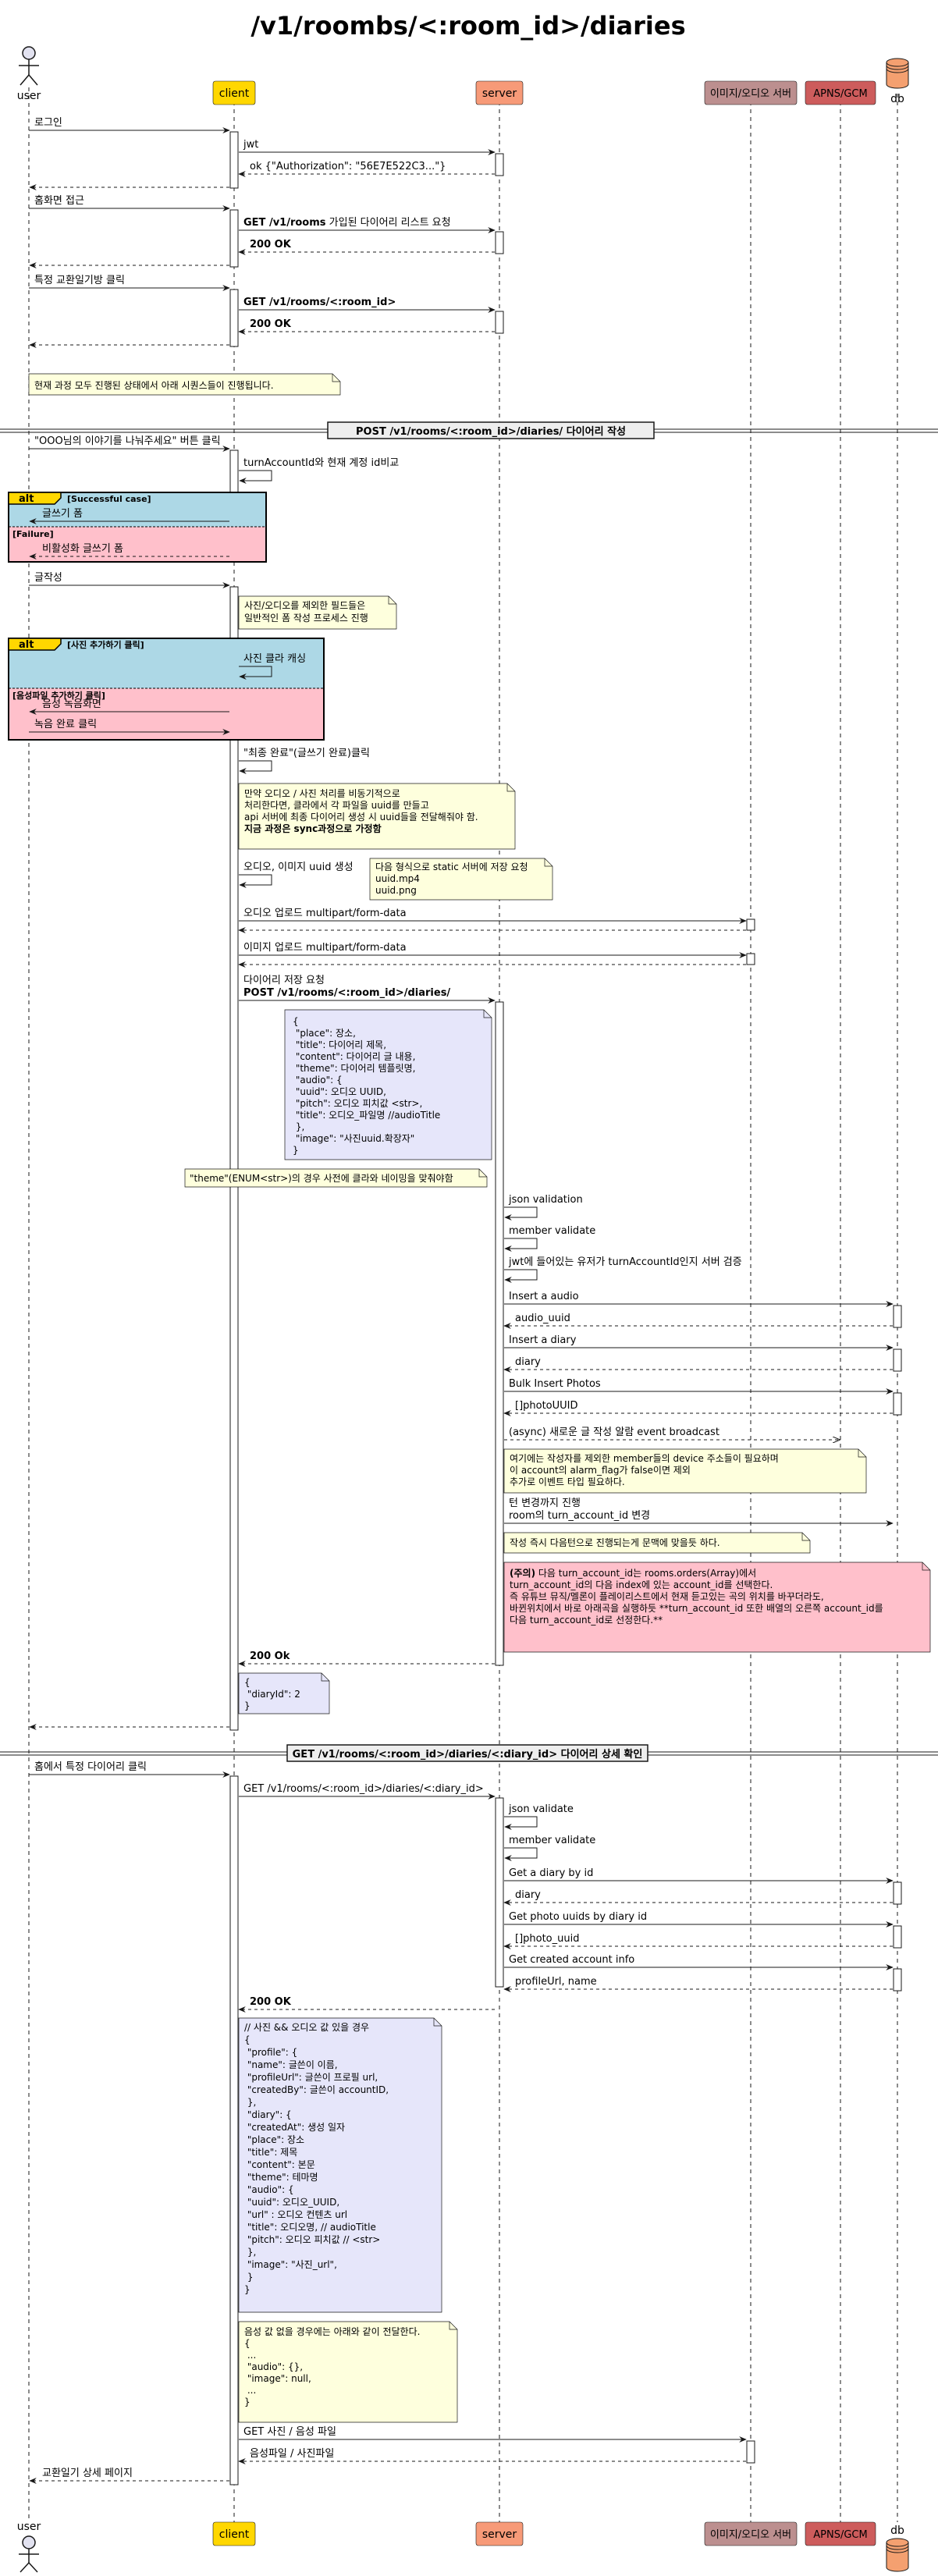  Describe the element at coordinates (268, 2114) in the screenshot. I see `note-line: "diary": {` at that location.